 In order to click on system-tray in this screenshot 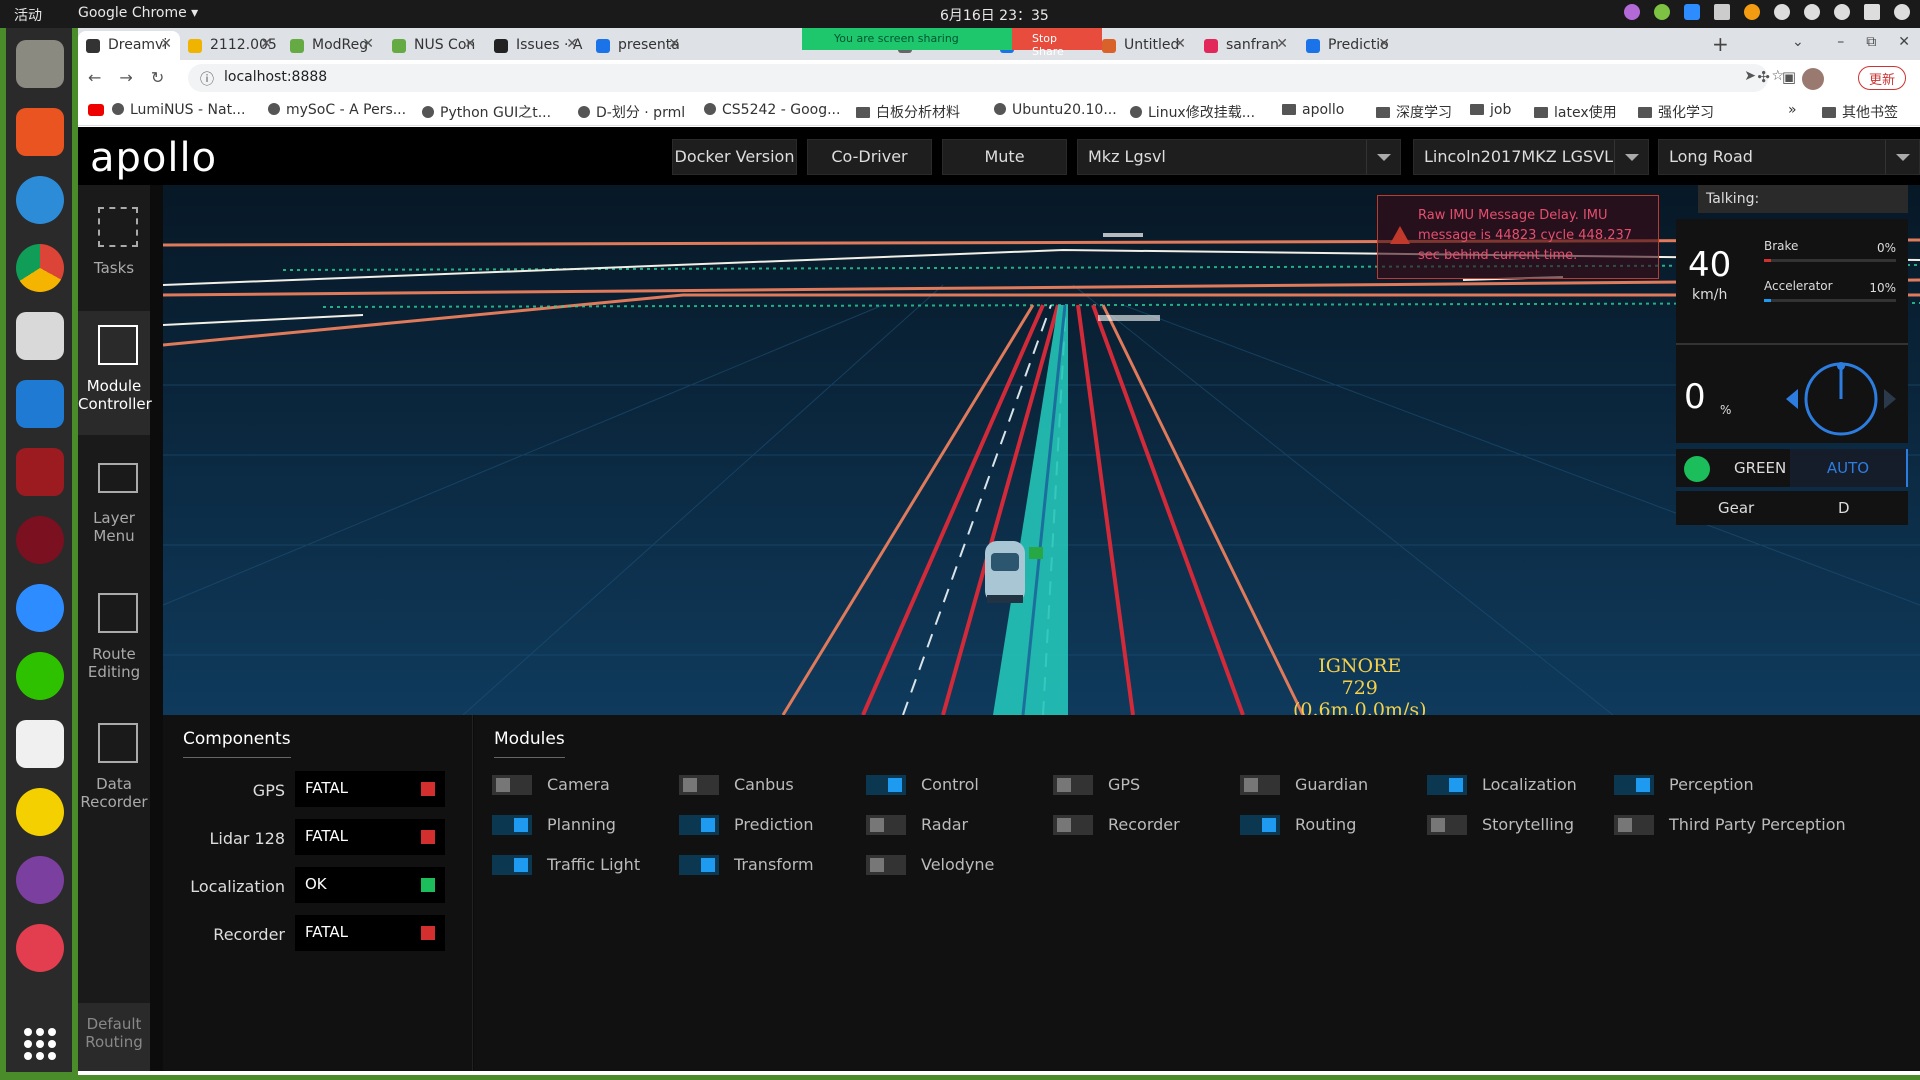, I will do `click(1767, 12)`.